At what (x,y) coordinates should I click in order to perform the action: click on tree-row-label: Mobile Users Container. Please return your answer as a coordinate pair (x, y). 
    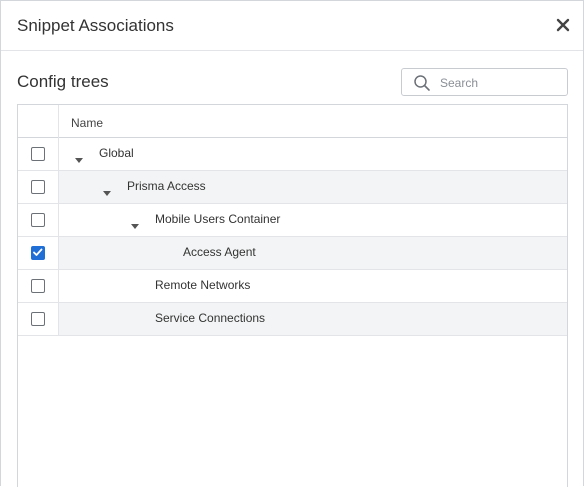
    Looking at the image, I should click on (218, 219).